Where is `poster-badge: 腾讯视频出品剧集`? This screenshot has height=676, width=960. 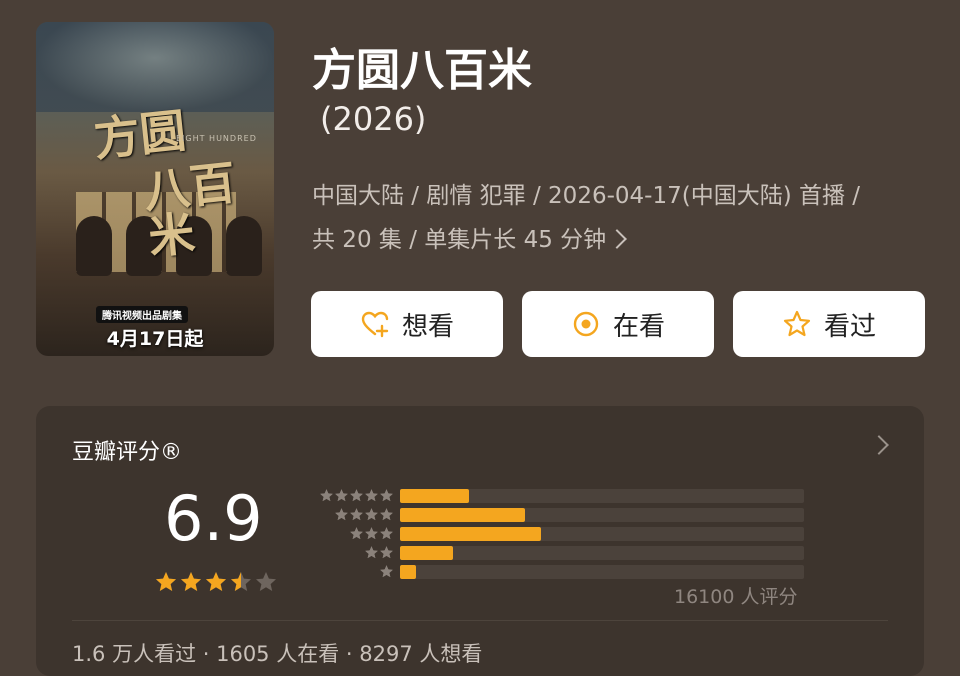
poster-badge: 腾讯视频出品剧集 is located at coordinates (142, 314).